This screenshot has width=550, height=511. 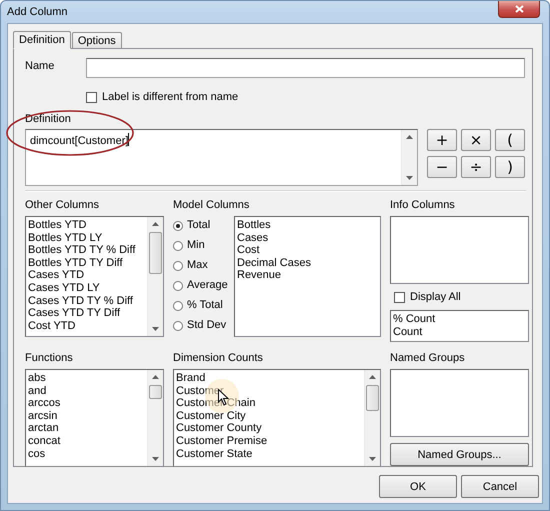 What do you see at coordinates (86, 263) in the screenshot?
I see `list-item: Bottles YTD TY Diff` at bounding box center [86, 263].